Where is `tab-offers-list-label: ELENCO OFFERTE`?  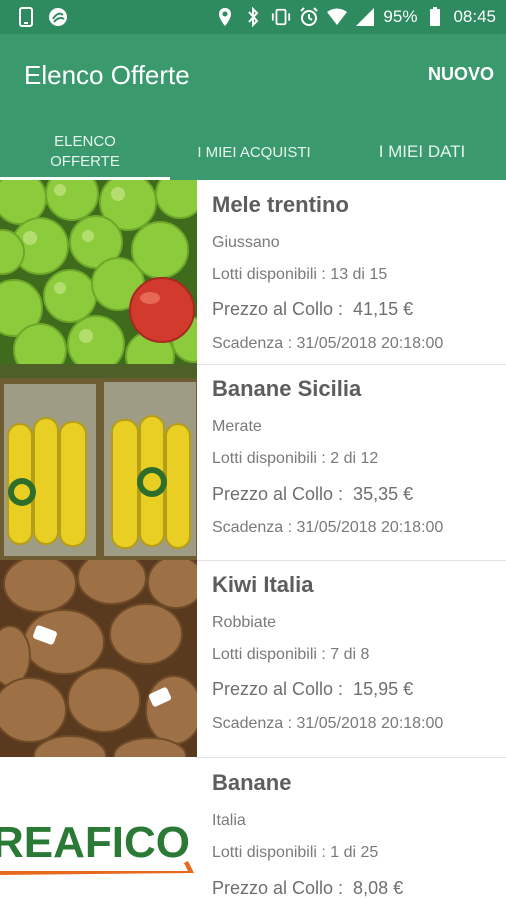 tab-offers-list-label: ELENCO OFFERTE is located at coordinates (85, 151).